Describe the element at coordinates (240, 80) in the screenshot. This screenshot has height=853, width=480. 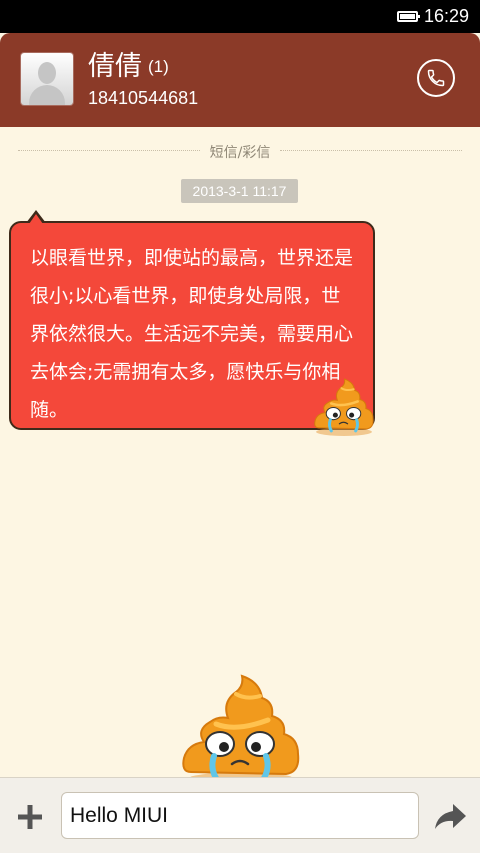
I see `conversation-header: 倩倩 (1) 18410544681` at that location.